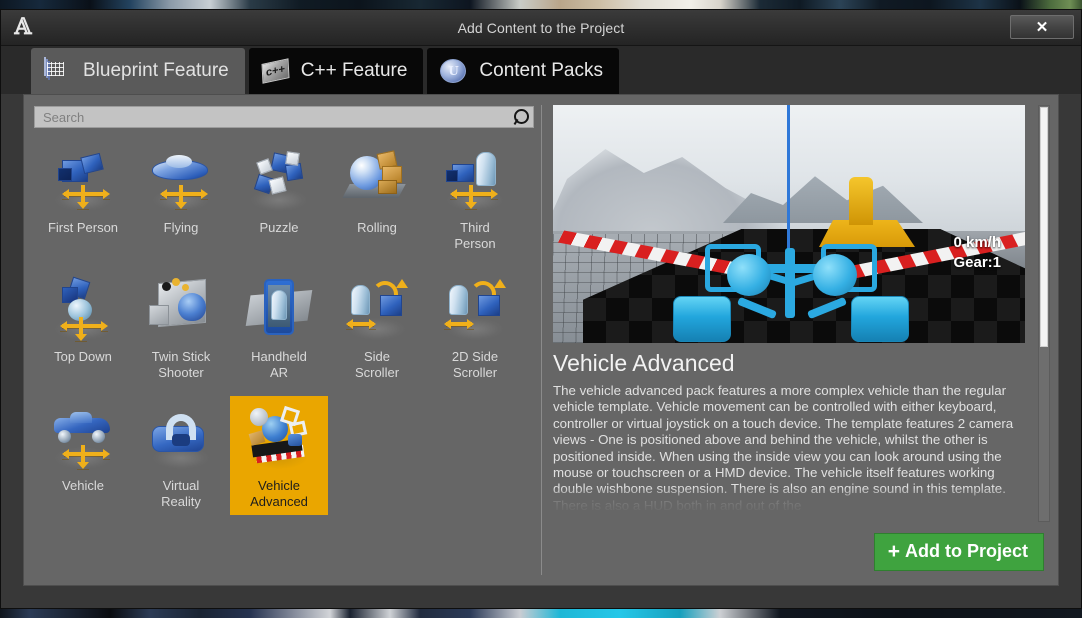 This screenshot has height=618, width=1082. What do you see at coordinates (59, 70) in the screenshot?
I see `blueprint-icon` at bounding box center [59, 70].